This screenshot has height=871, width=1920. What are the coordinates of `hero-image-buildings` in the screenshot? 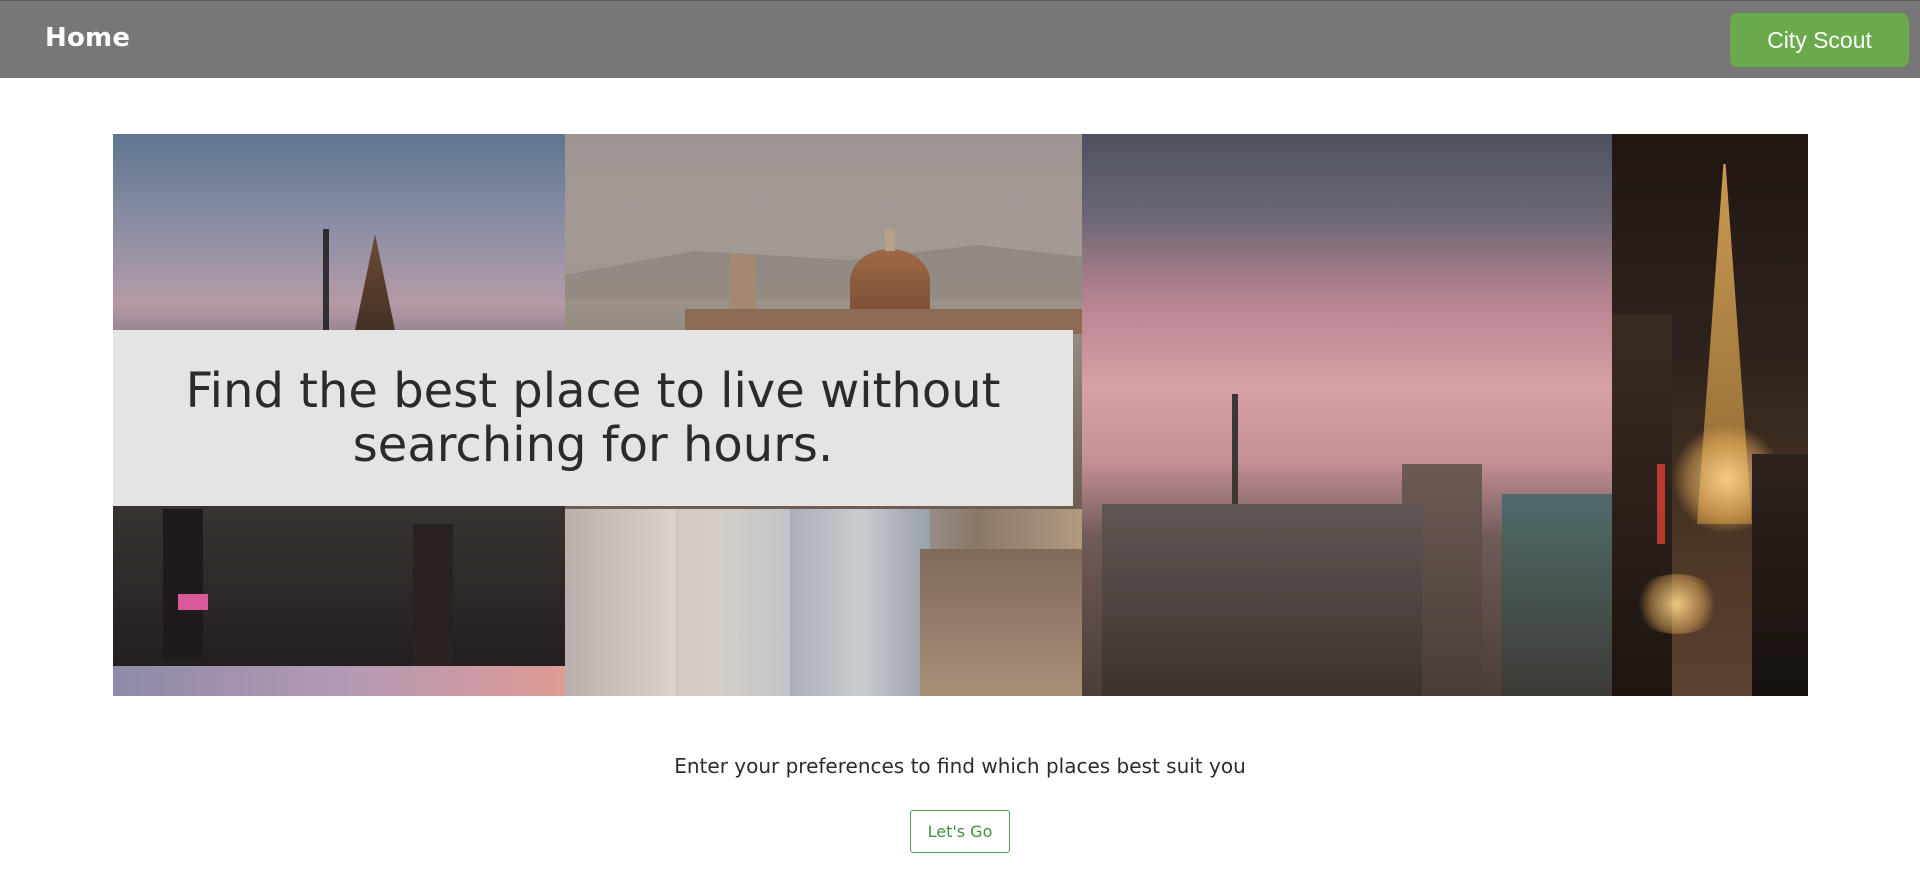 It's located at (823, 602).